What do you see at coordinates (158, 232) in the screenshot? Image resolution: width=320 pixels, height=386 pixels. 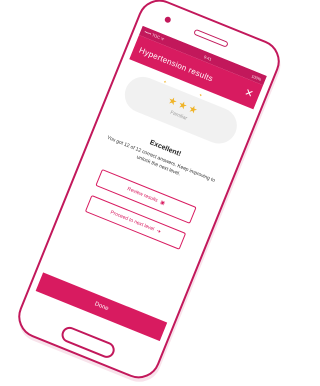 I see `arrow-right-icon: ➜` at bounding box center [158, 232].